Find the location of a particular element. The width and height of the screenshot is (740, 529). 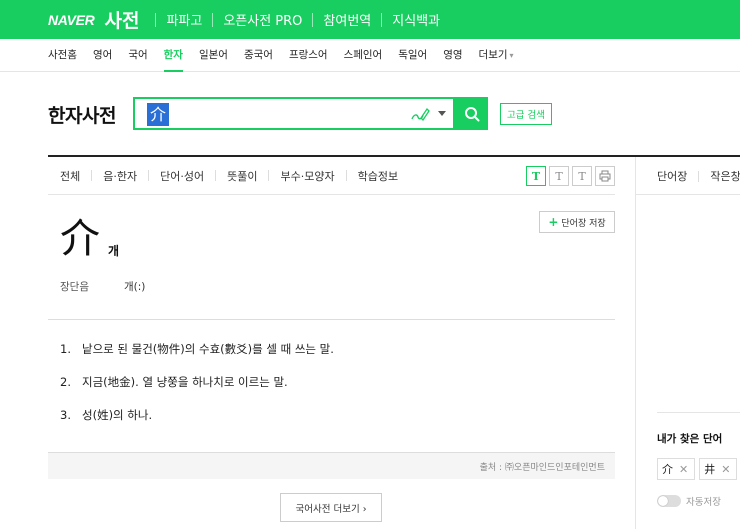

recent-word-chip: 井 ✕ is located at coordinates (718, 469).